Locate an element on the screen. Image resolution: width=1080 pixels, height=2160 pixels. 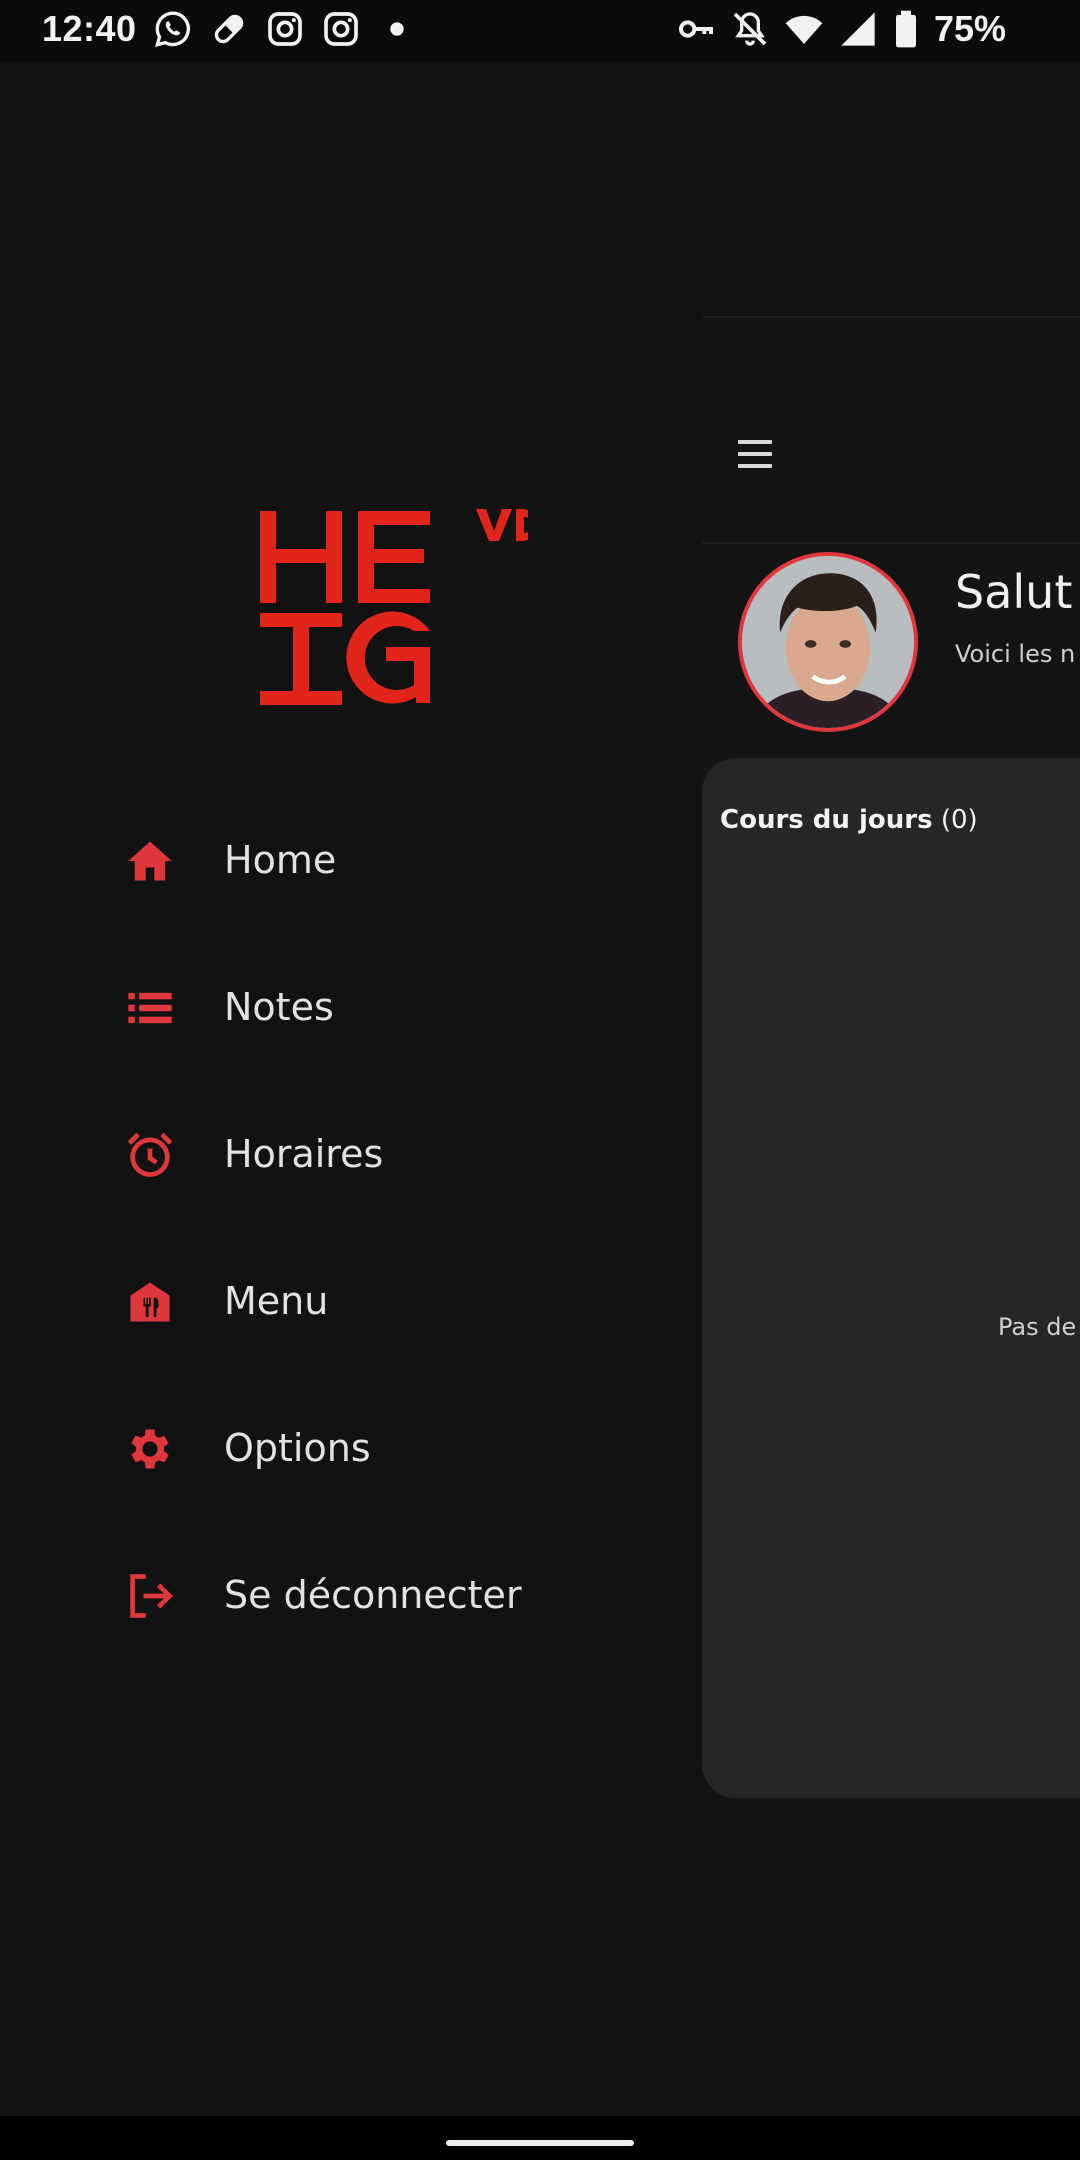
divider is located at coordinates (891, 317).